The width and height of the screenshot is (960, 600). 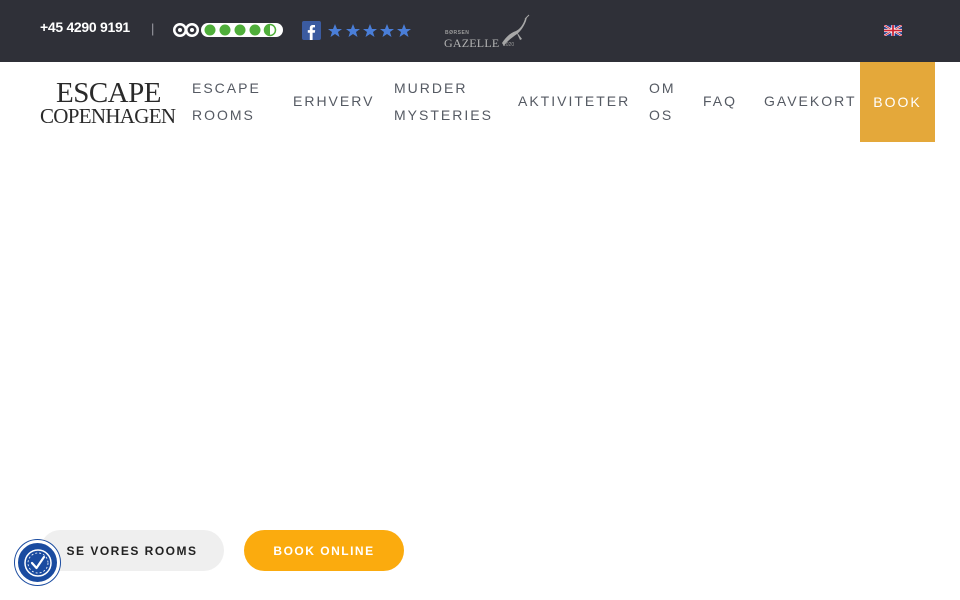 I want to click on facebook-rating-icon, so click(x=358, y=31).